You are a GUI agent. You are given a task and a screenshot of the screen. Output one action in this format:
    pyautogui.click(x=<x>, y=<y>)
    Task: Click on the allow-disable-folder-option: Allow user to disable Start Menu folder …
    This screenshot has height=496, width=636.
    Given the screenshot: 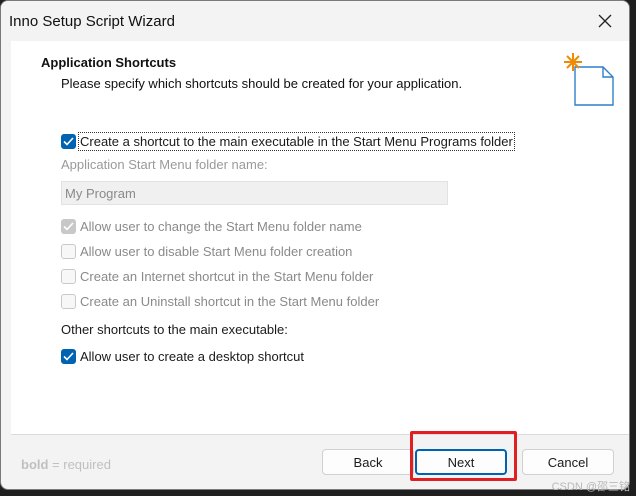 What is the action you would take?
    pyautogui.click(x=206, y=251)
    